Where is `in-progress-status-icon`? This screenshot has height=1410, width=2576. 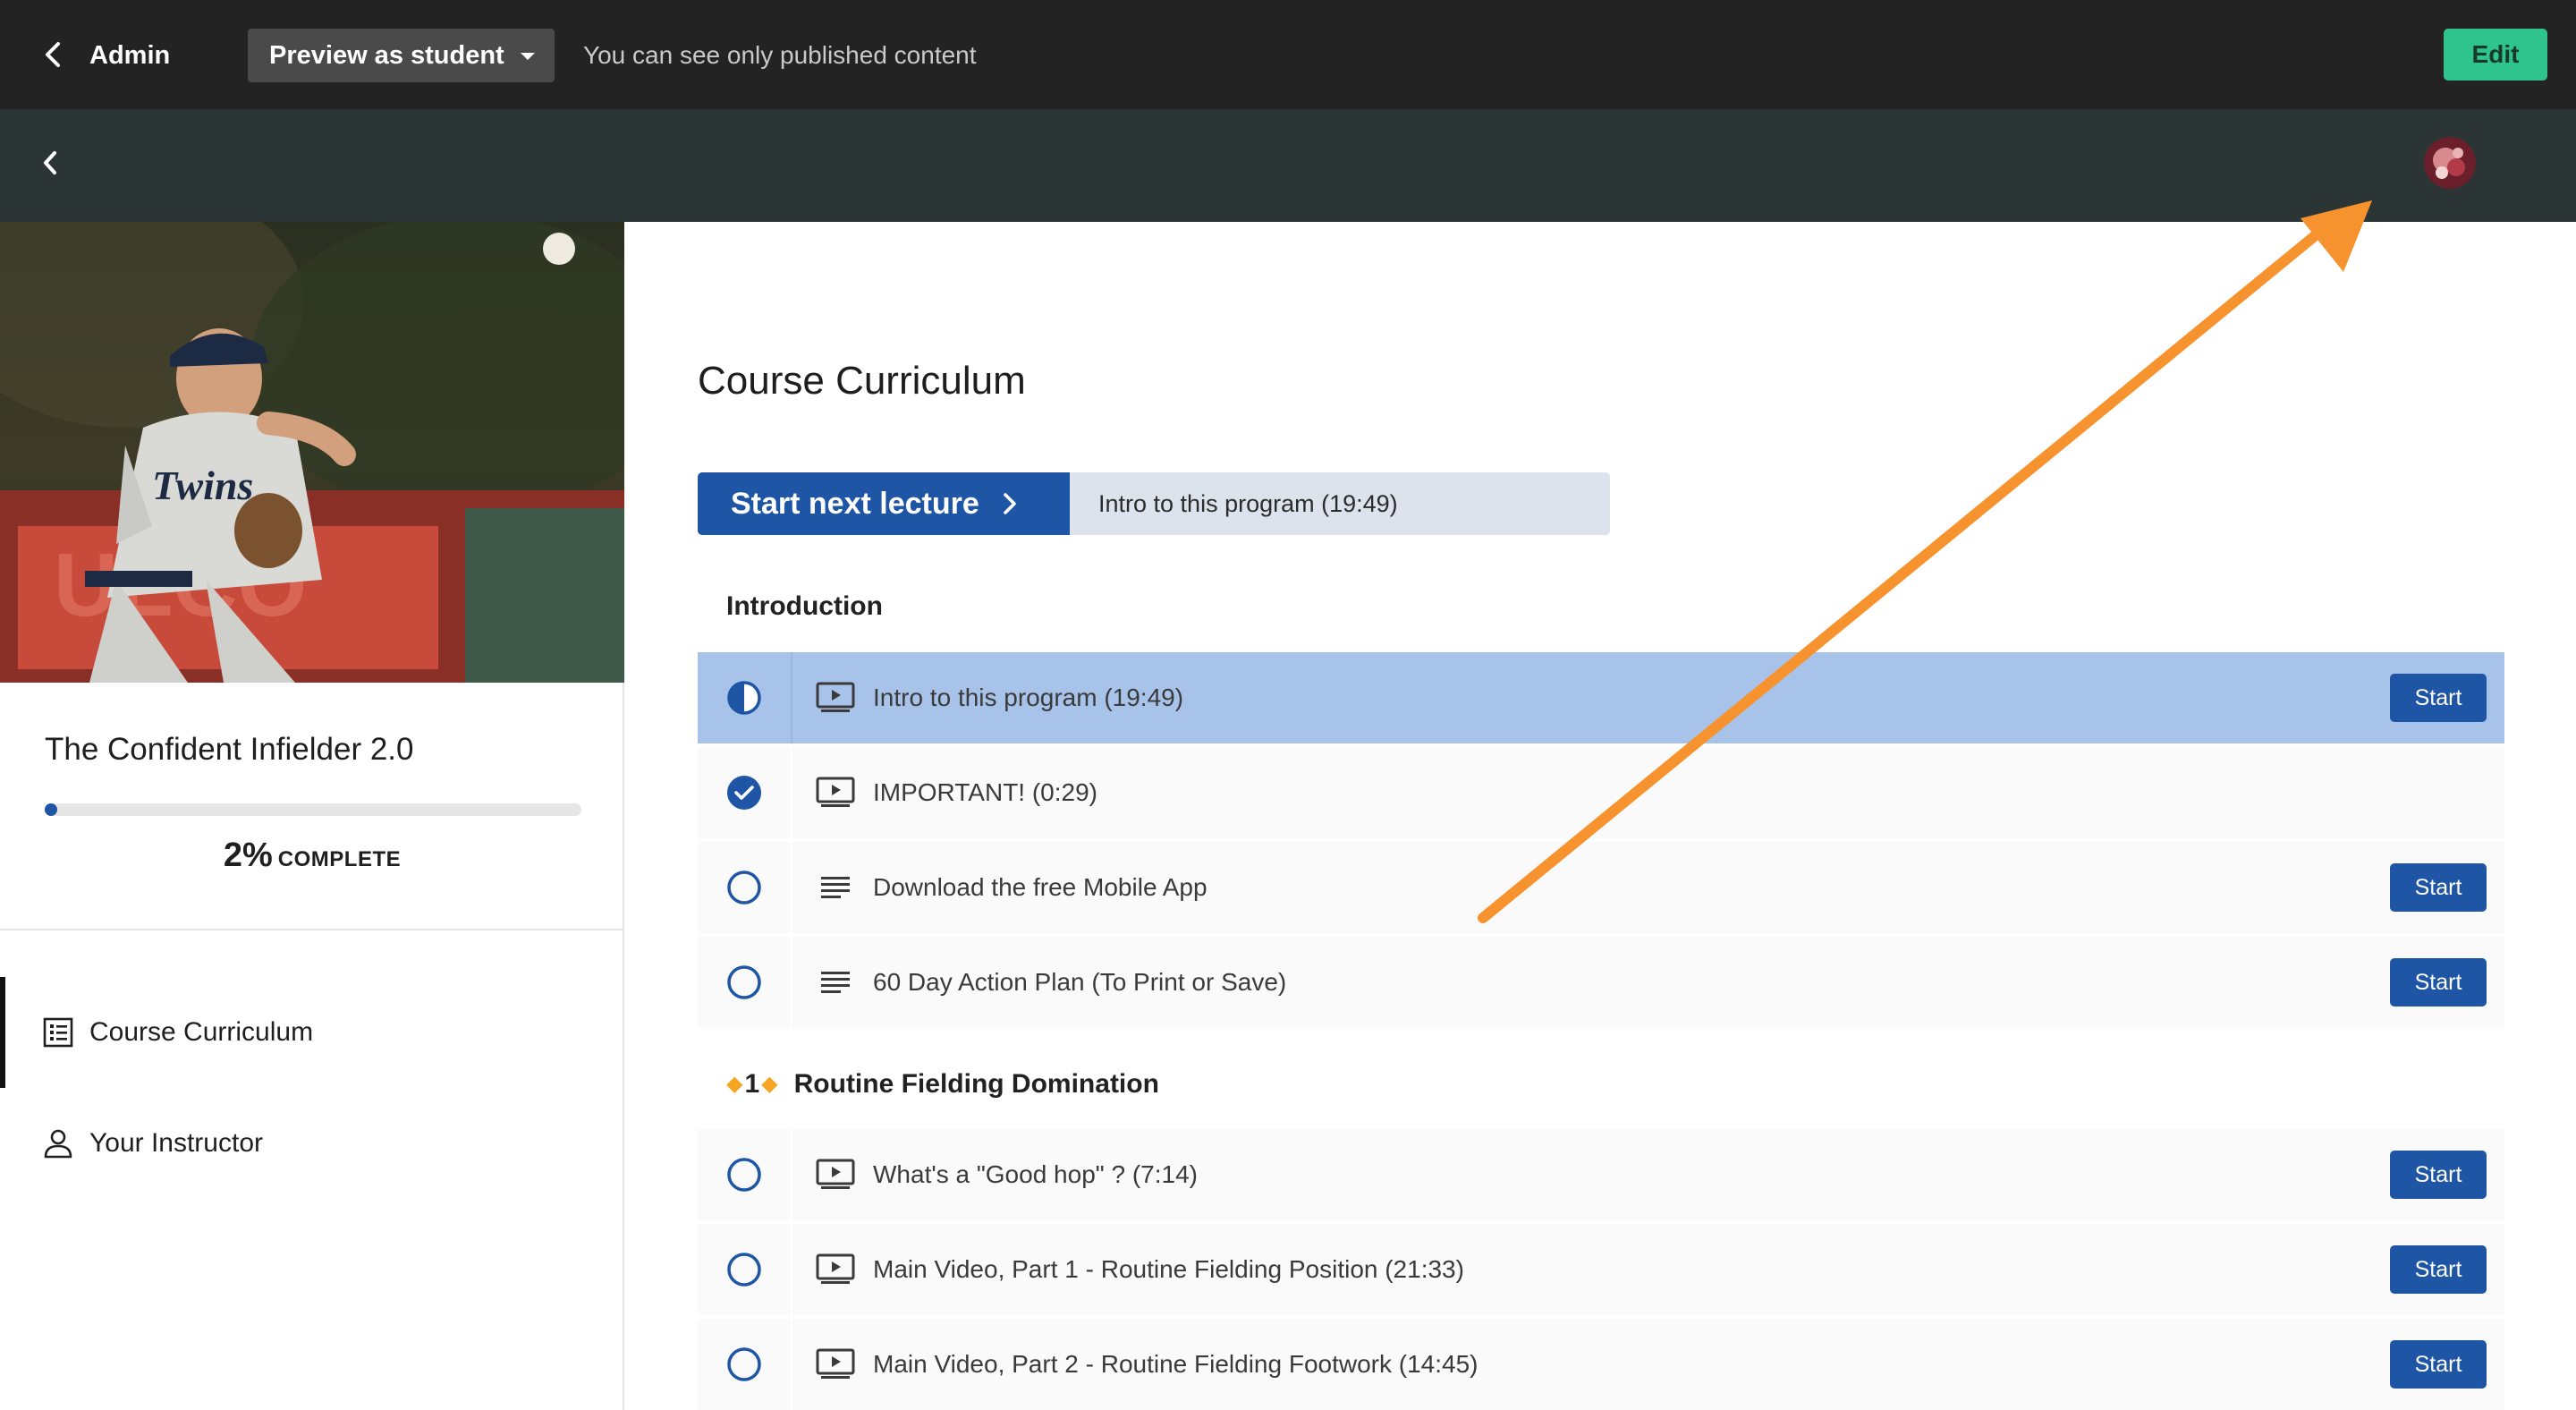
in-progress-status-icon is located at coordinates (744, 698).